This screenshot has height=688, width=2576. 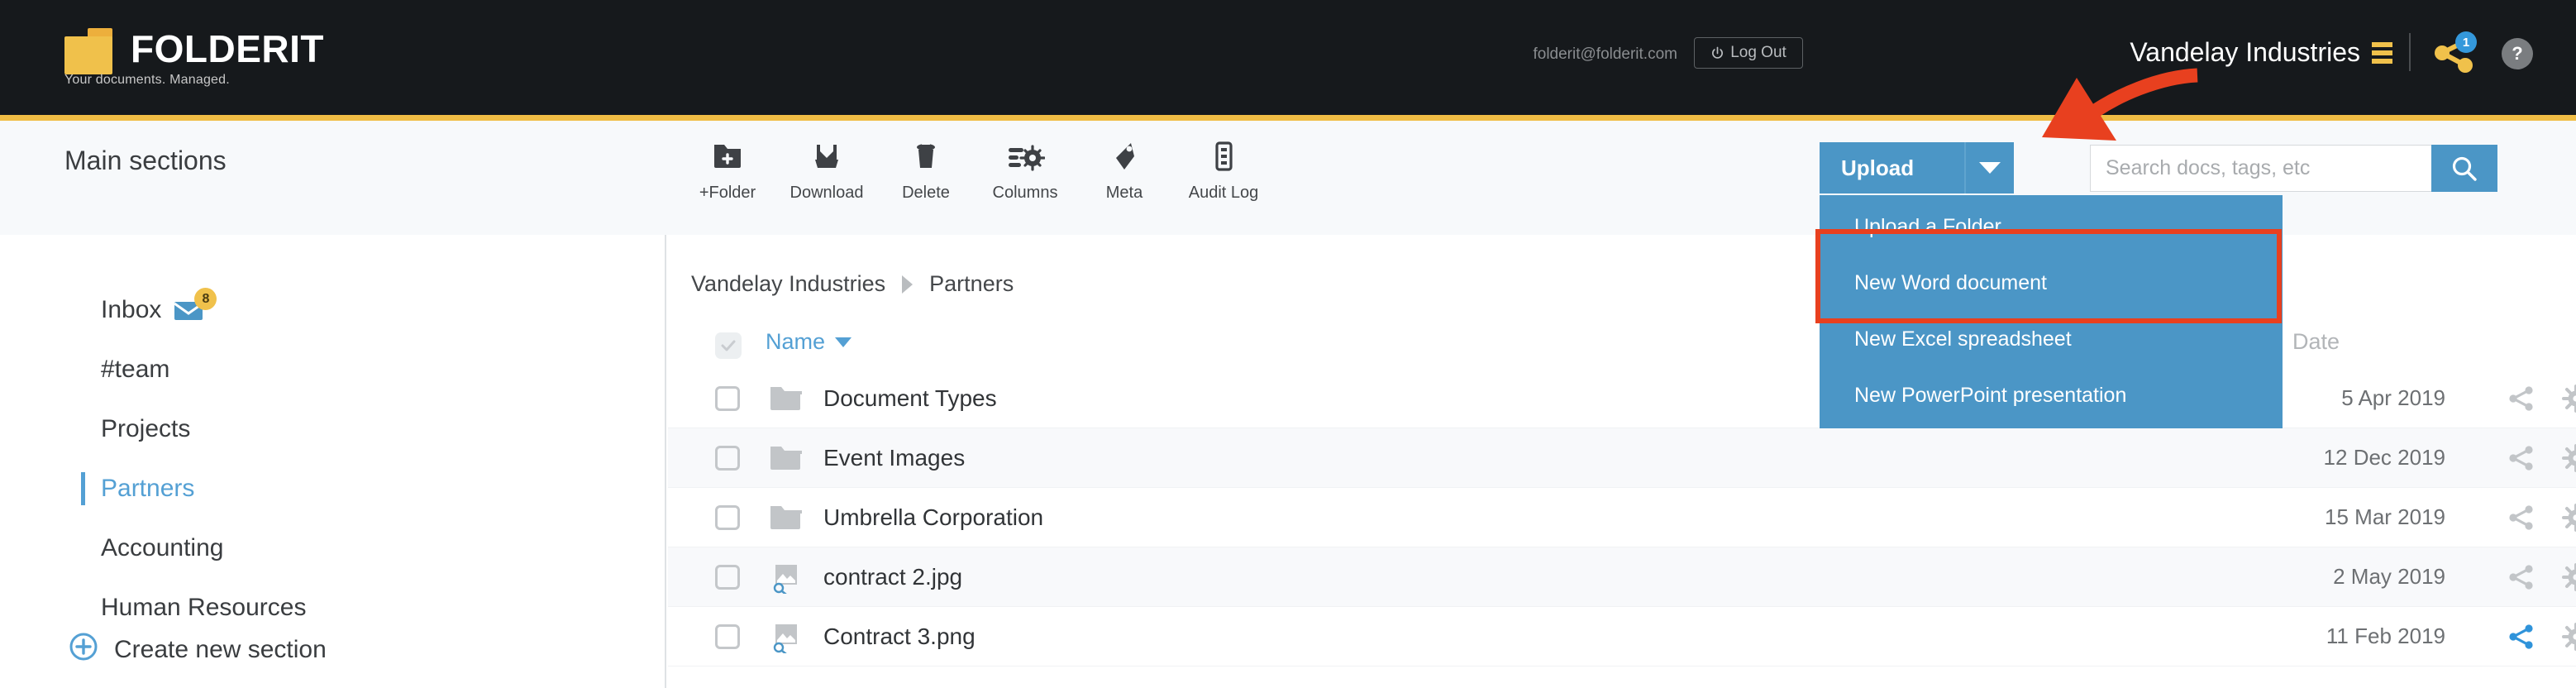 I want to click on upload-button-group: Upload, so click(x=1917, y=168).